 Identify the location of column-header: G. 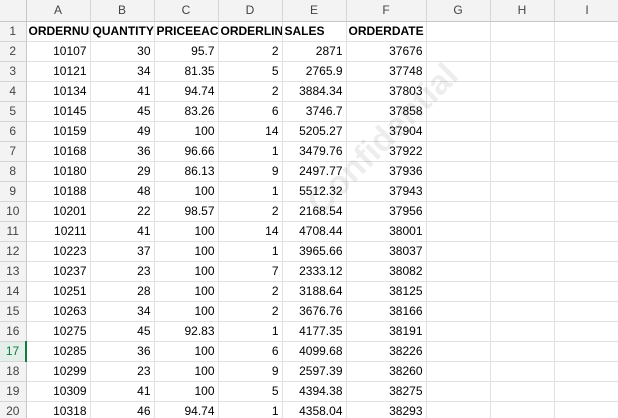
(458, 11).